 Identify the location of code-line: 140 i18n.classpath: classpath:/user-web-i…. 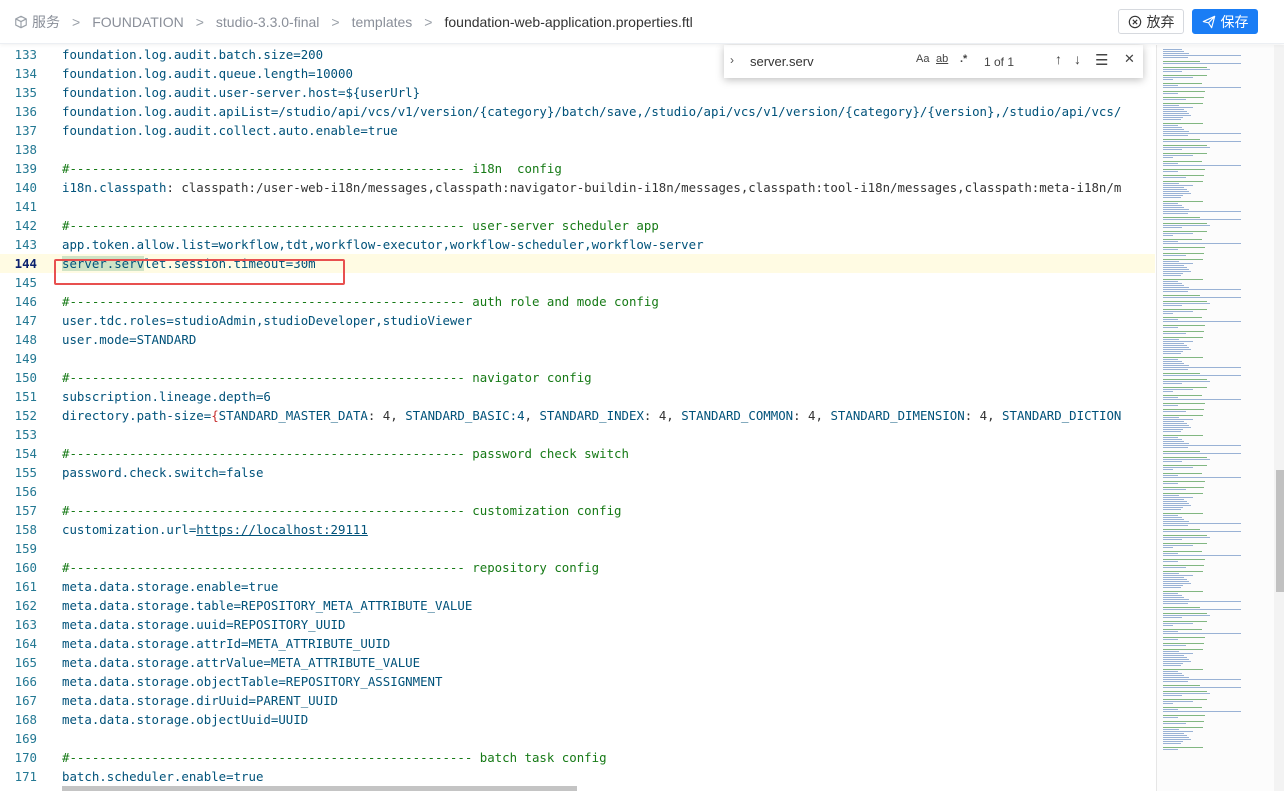
(577, 187).